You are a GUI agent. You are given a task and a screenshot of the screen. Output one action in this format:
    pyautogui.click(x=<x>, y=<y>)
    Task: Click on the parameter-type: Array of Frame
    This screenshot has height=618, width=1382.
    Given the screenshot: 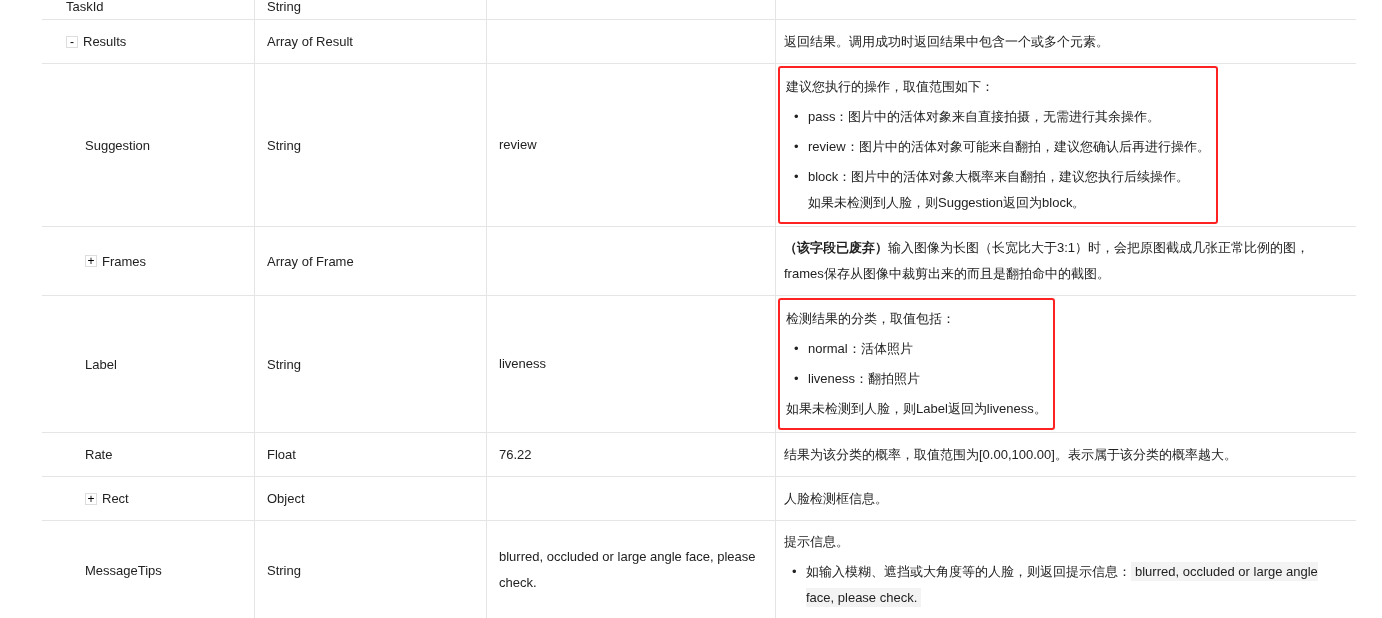 What is the action you would take?
    pyautogui.click(x=310, y=261)
    